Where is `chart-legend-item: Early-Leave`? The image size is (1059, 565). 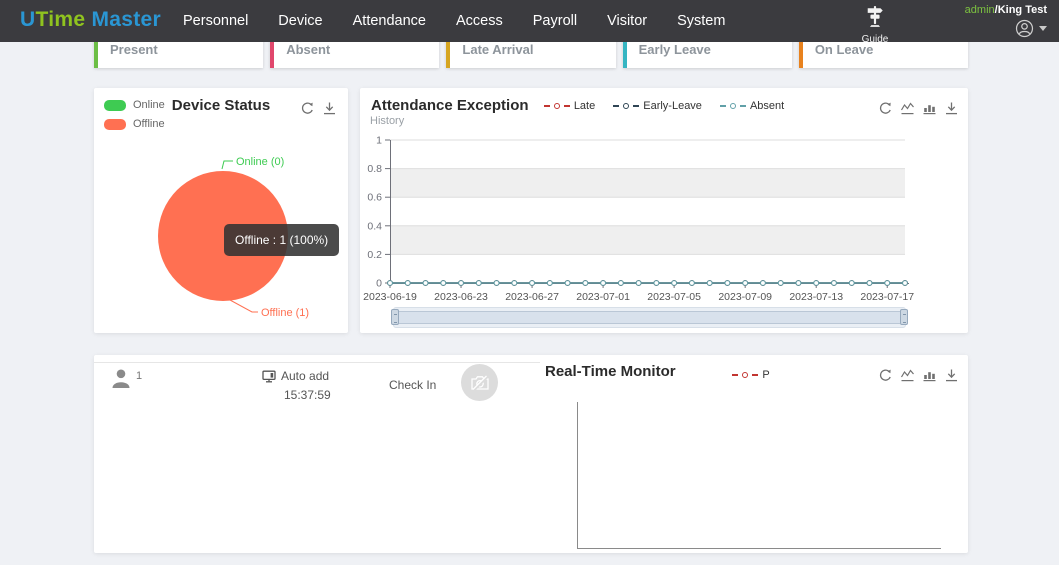
chart-legend-item: Early-Leave is located at coordinates (657, 106).